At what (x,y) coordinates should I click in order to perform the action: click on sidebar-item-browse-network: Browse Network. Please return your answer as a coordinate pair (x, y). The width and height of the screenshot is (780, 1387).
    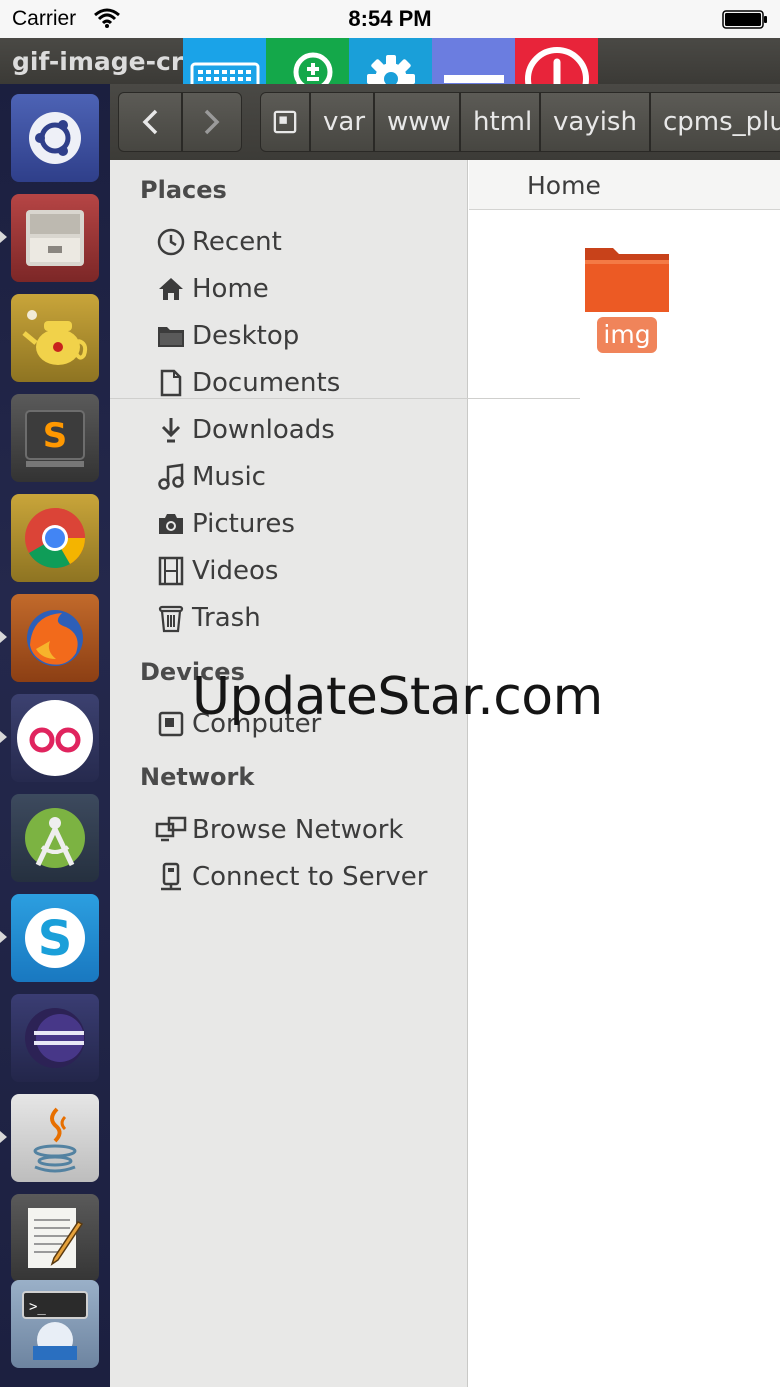
    Looking at the image, I should click on (279, 830).